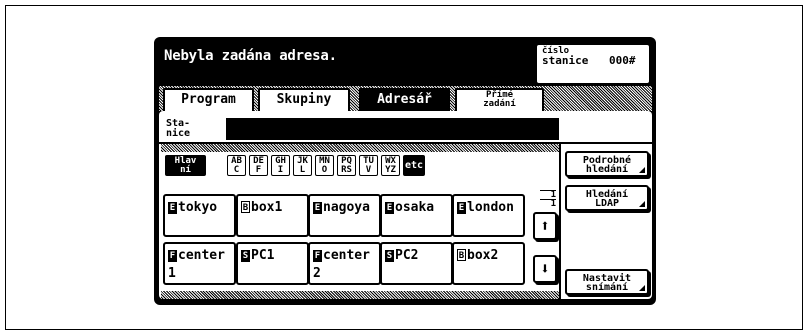 The image size is (809, 336). Describe the element at coordinates (407, 255) in the screenshot. I see `entry-name: PC2` at that location.